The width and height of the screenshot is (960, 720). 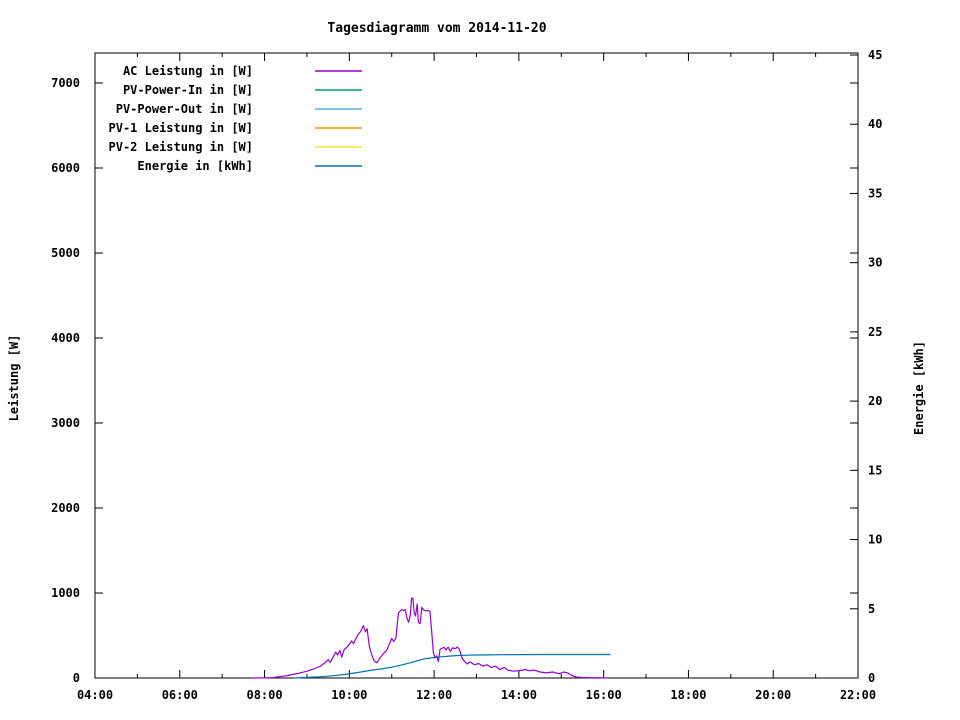 What do you see at coordinates (195, 166) in the screenshot?
I see `legend-label: Energie in [kWh]` at bounding box center [195, 166].